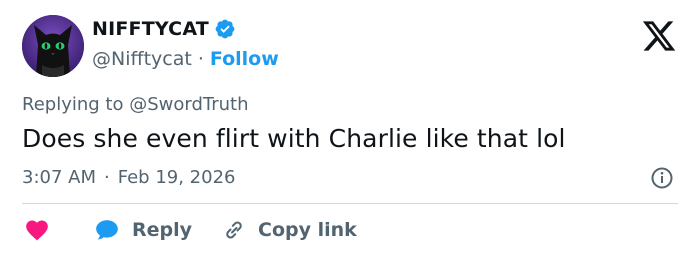 Image resolution: width=700 pixels, height=256 pixels. I want to click on reply-bubble-icon, so click(107, 230).